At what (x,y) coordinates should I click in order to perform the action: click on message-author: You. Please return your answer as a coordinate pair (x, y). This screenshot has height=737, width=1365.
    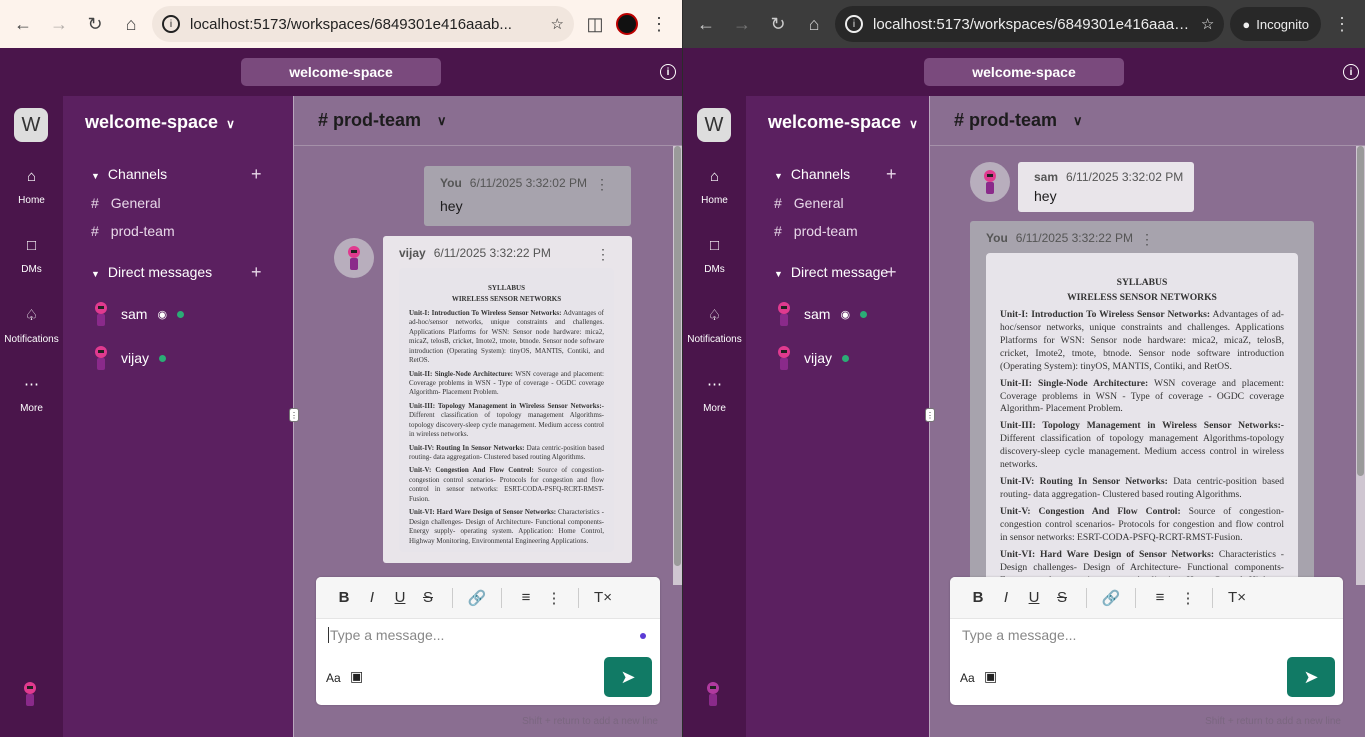
    Looking at the image, I should click on (451, 183).